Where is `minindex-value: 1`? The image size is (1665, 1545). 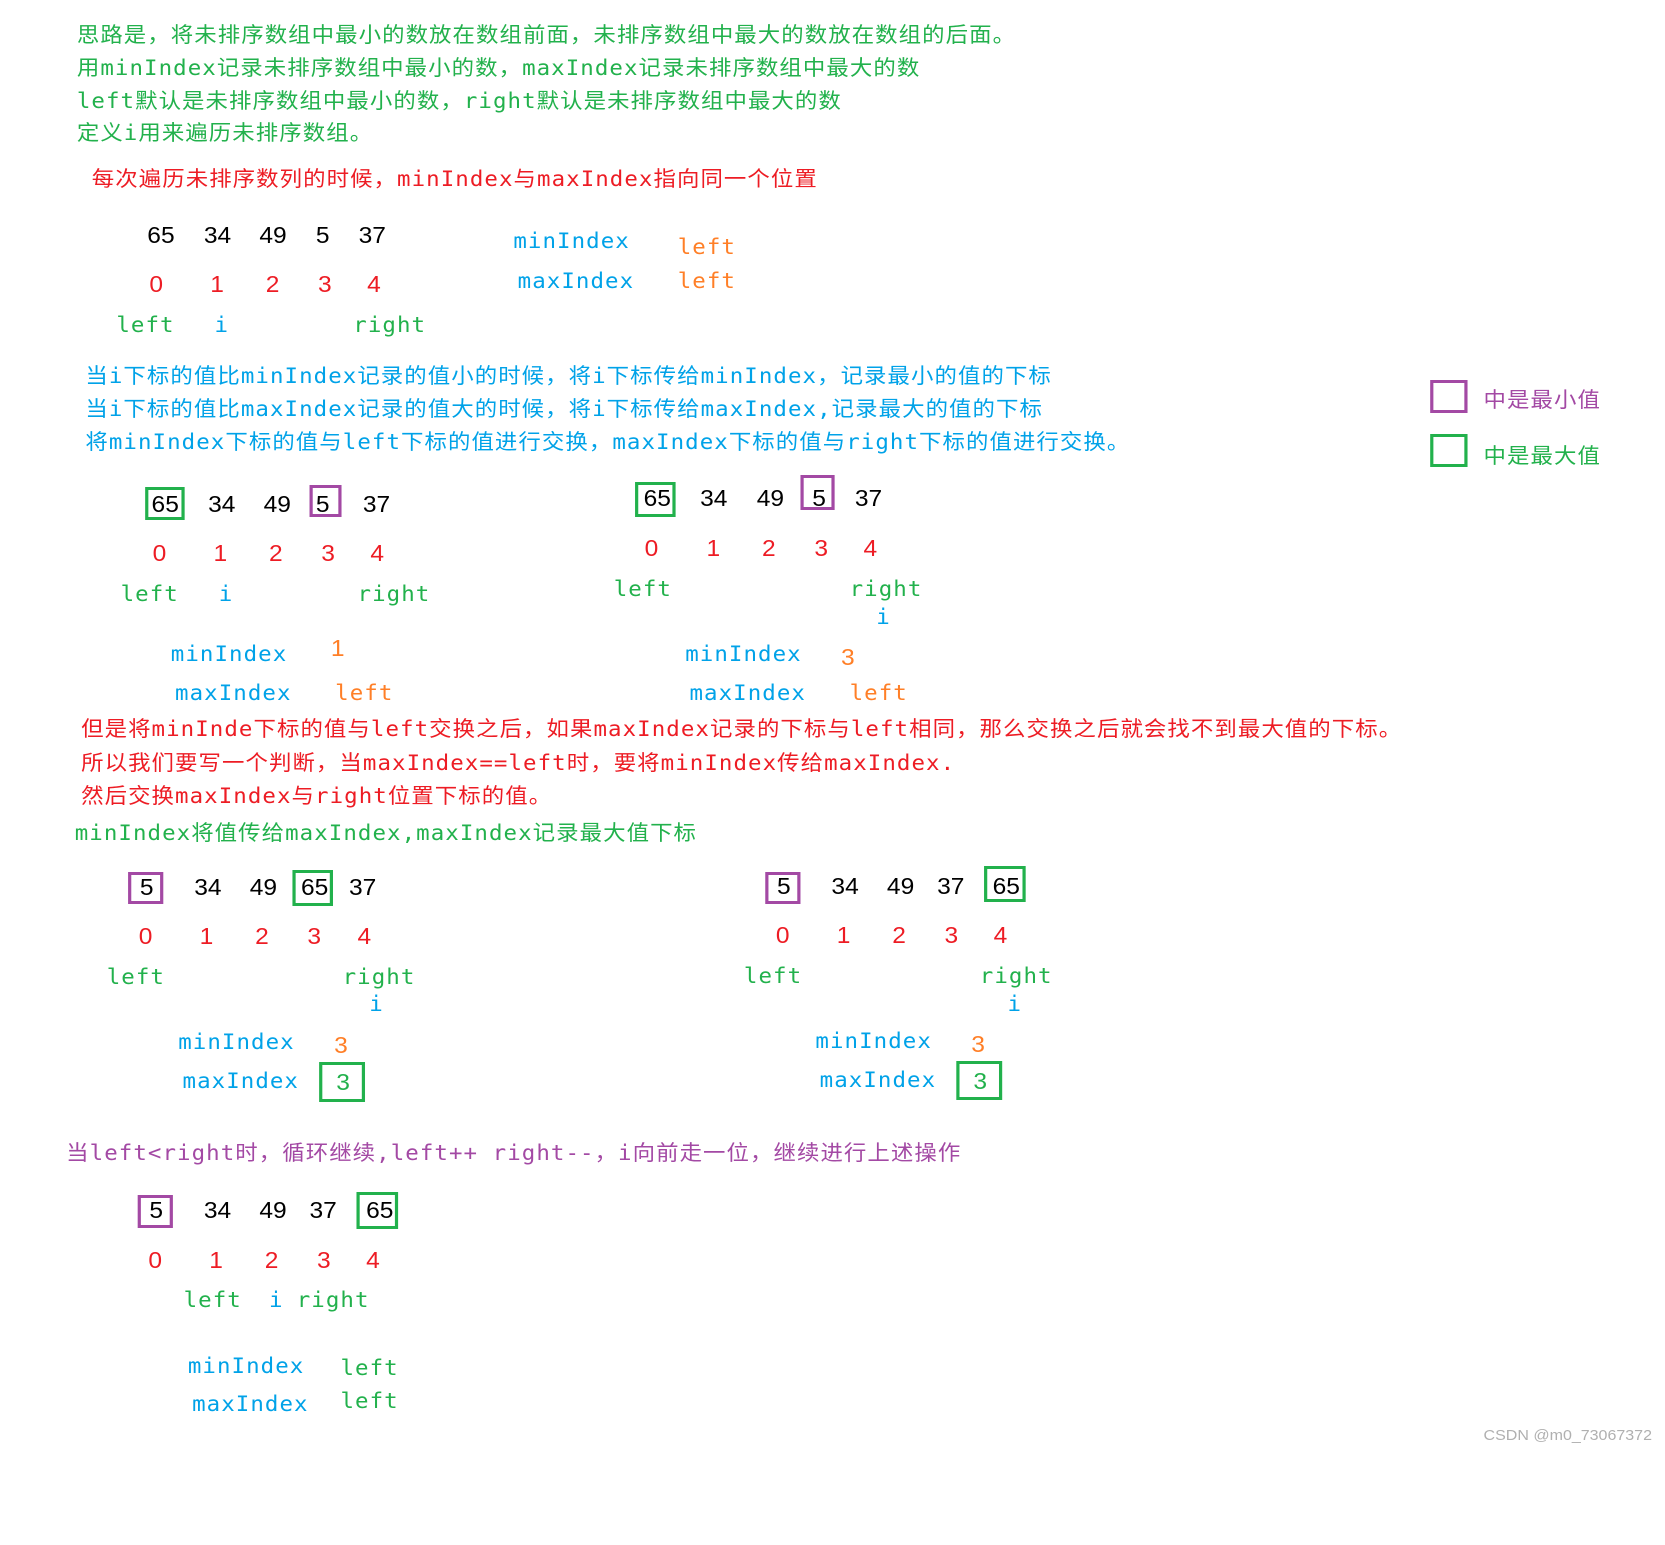 minindex-value: 1 is located at coordinates (337, 648).